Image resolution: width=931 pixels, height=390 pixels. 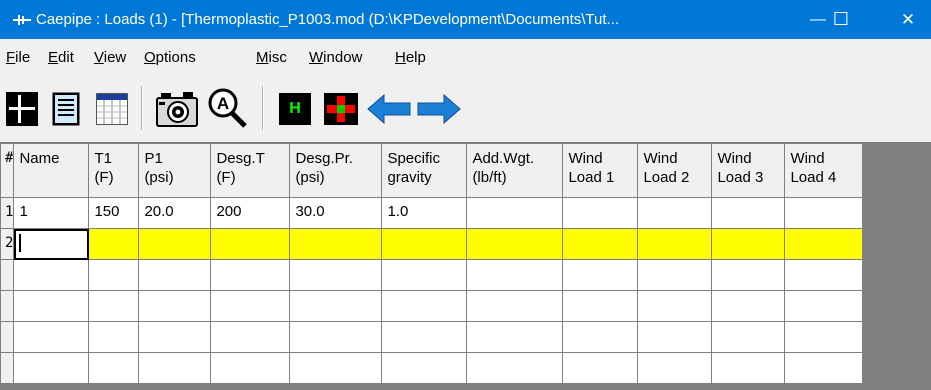 I want to click on close-button: ✕, so click(x=908, y=19).